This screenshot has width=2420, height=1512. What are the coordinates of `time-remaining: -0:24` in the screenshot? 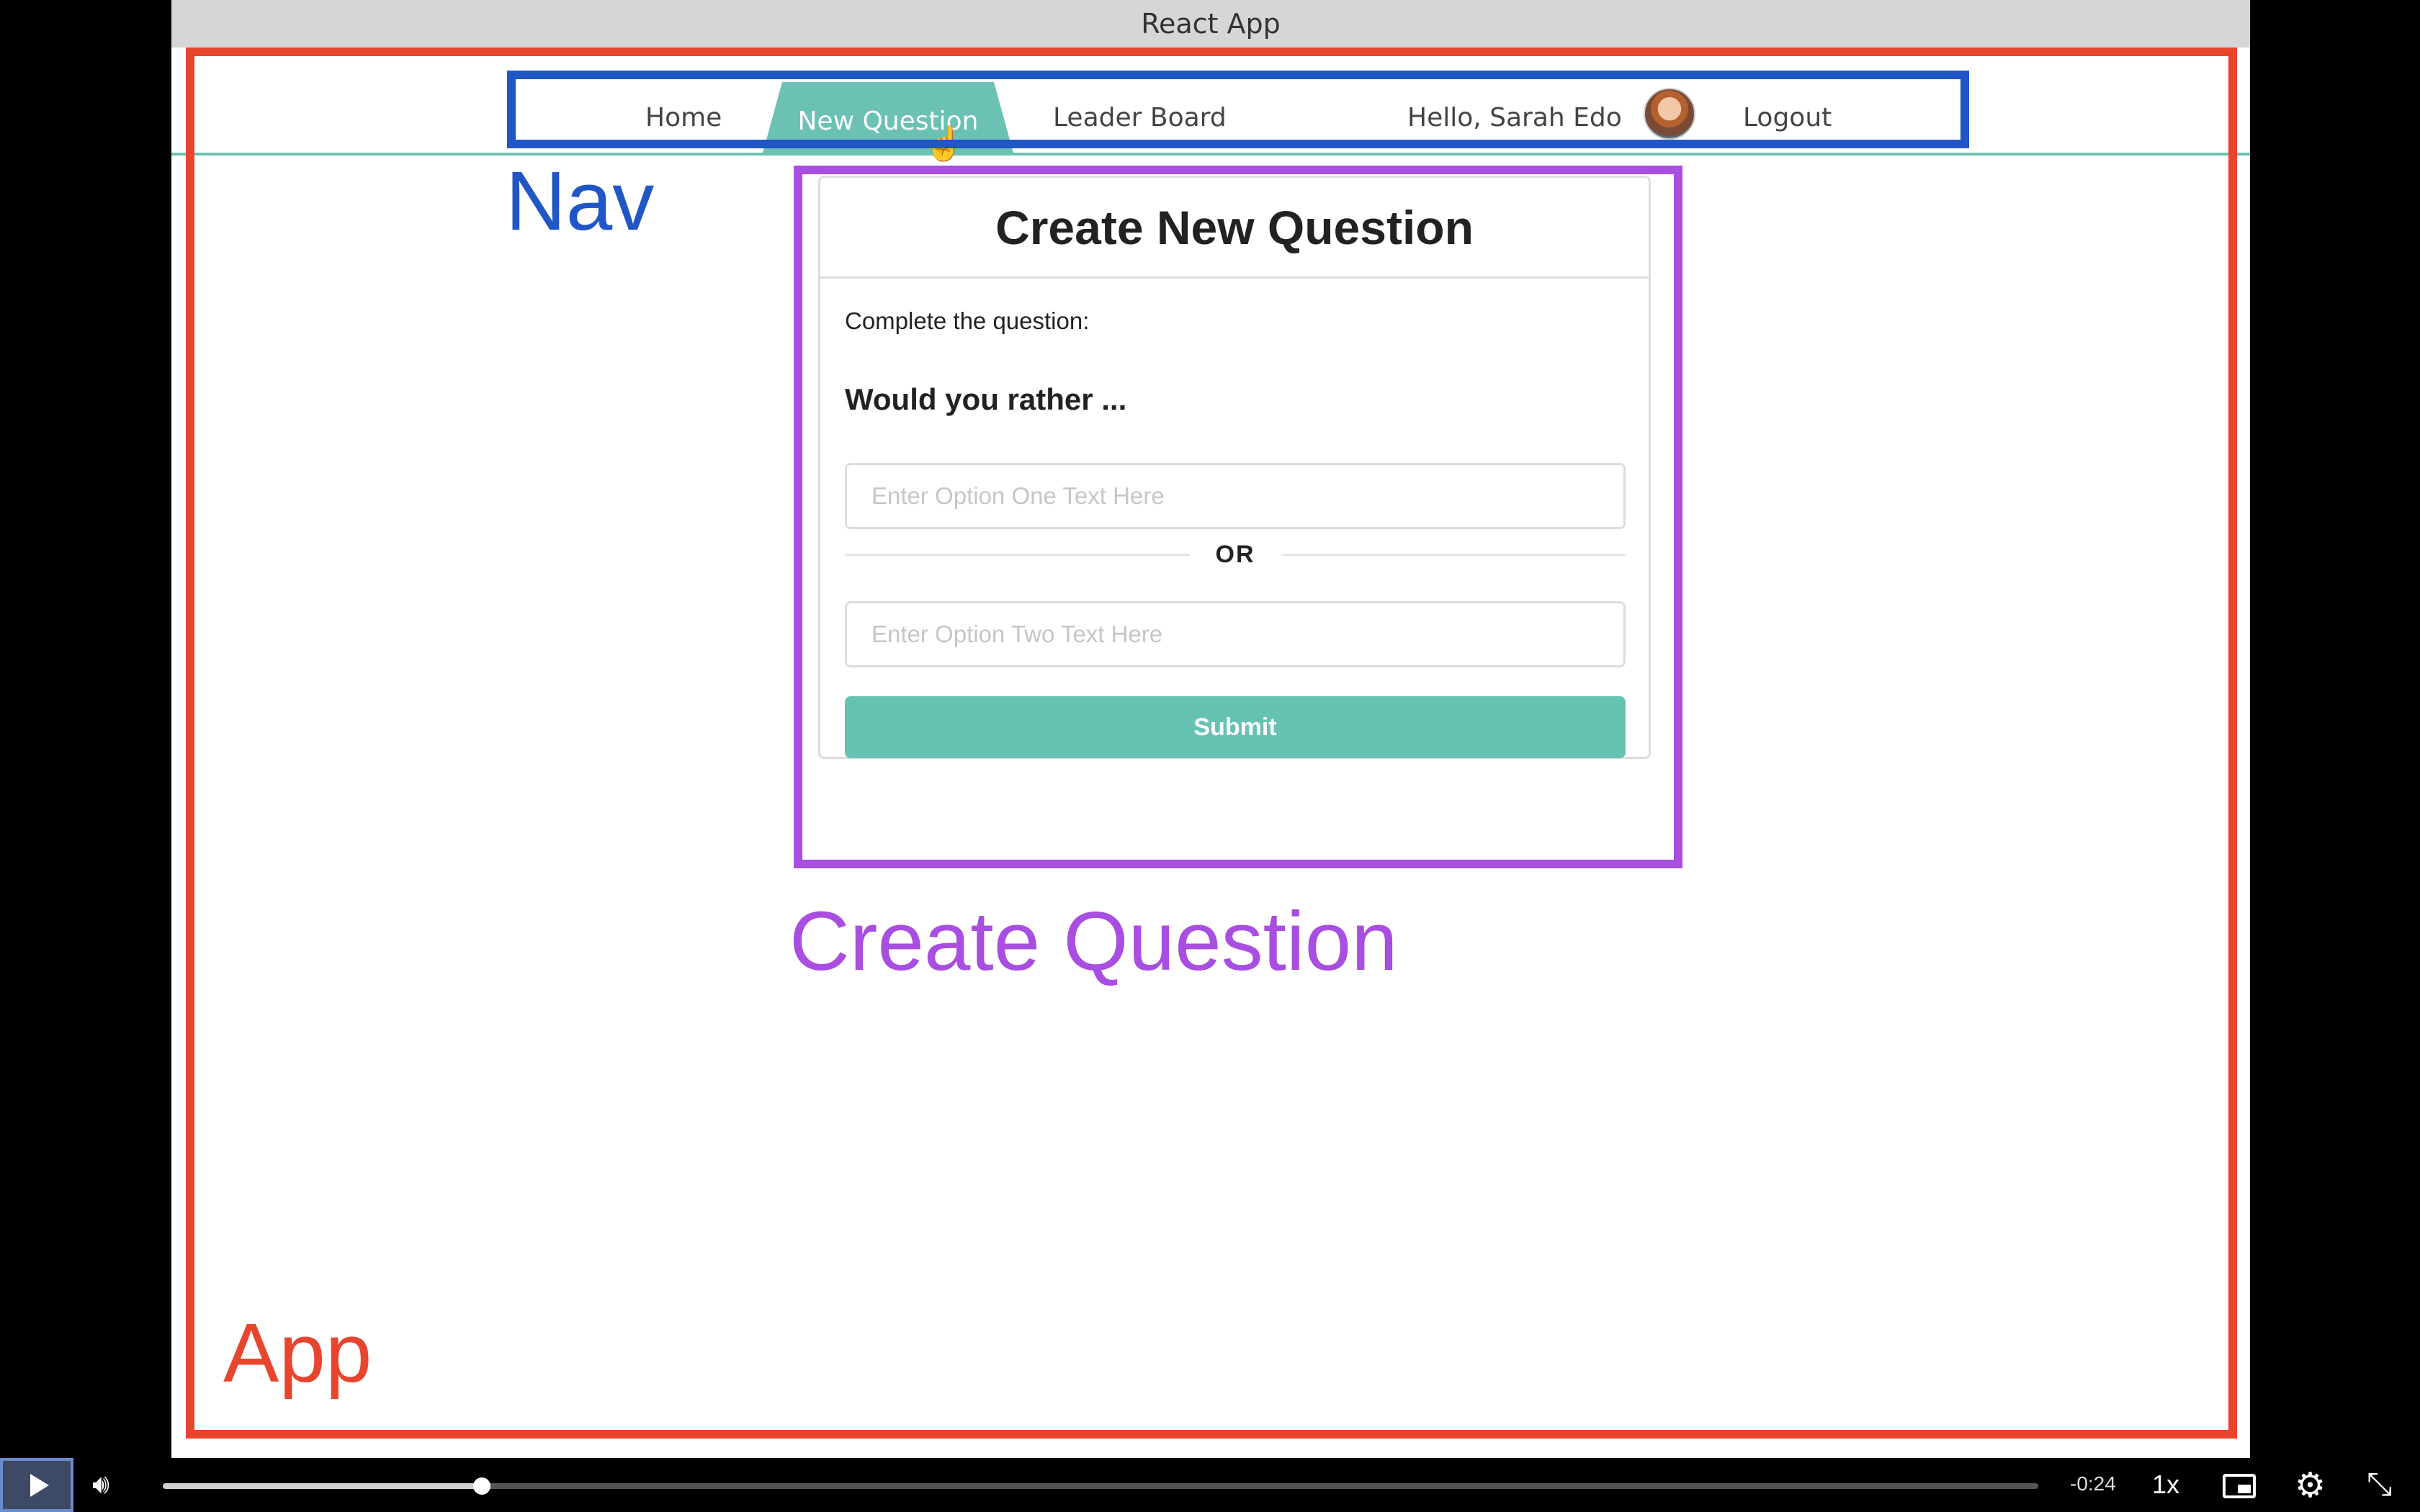 It's located at (2093, 1483).